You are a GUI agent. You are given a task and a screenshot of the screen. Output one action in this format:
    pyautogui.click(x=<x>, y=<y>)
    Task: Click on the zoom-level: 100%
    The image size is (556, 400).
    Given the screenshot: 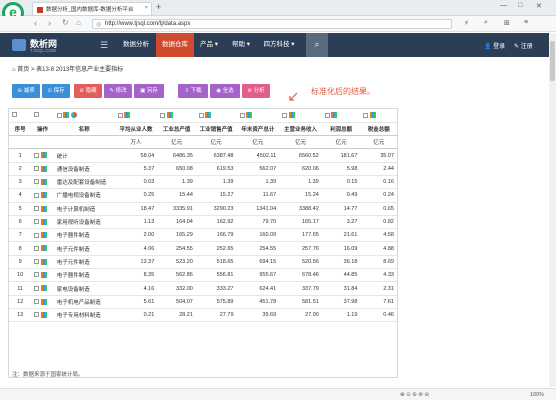 What is the action you would take?
    pyautogui.click(x=537, y=395)
    